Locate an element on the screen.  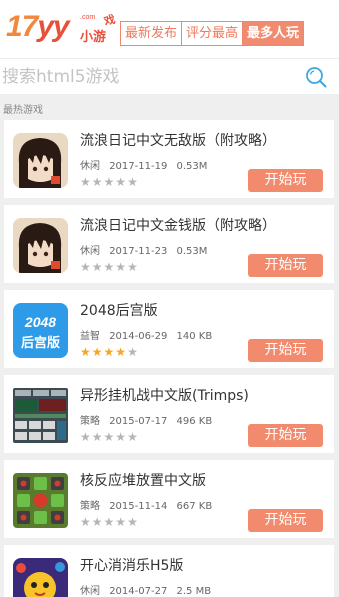
game-title: 开心消消乐H5版 is located at coordinates (131, 565).